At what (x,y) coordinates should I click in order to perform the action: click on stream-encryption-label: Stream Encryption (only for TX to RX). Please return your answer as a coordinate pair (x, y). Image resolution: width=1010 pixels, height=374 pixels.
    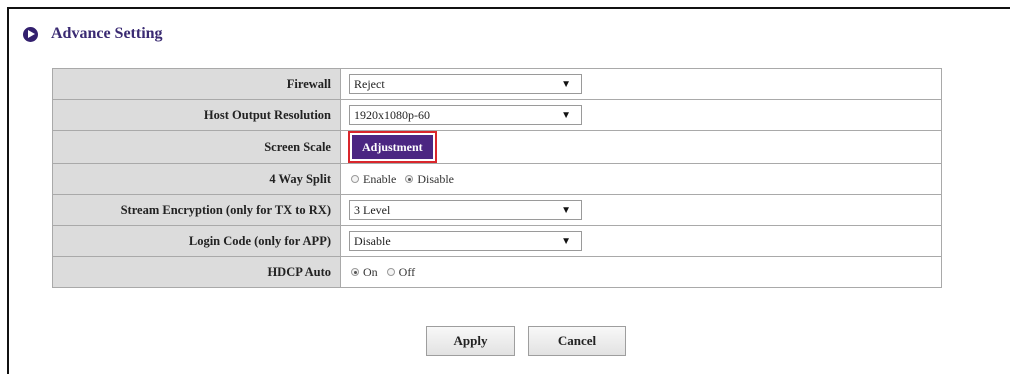
    Looking at the image, I should click on (196, 210).